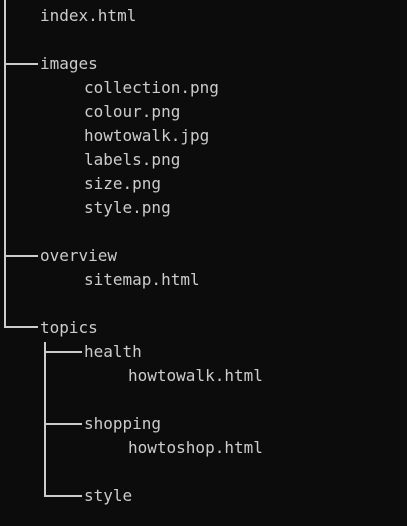 The image size is (407, 526). Describe the element at coordinates (69, 63) in the screenshot. I see `folder-images: images` at that location.